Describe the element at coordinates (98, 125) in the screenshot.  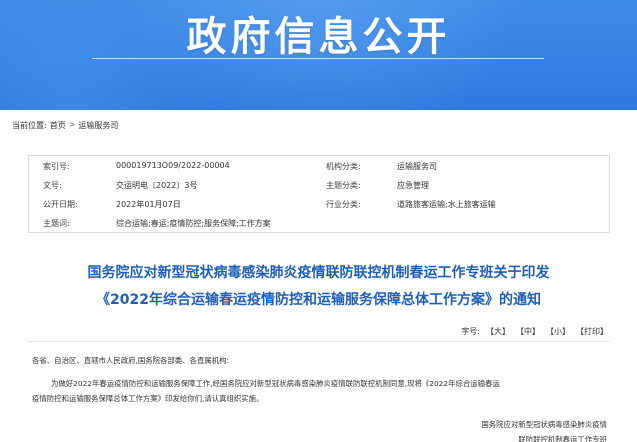
I see `breadcrumb-current-link: 运输服务司` at that location.